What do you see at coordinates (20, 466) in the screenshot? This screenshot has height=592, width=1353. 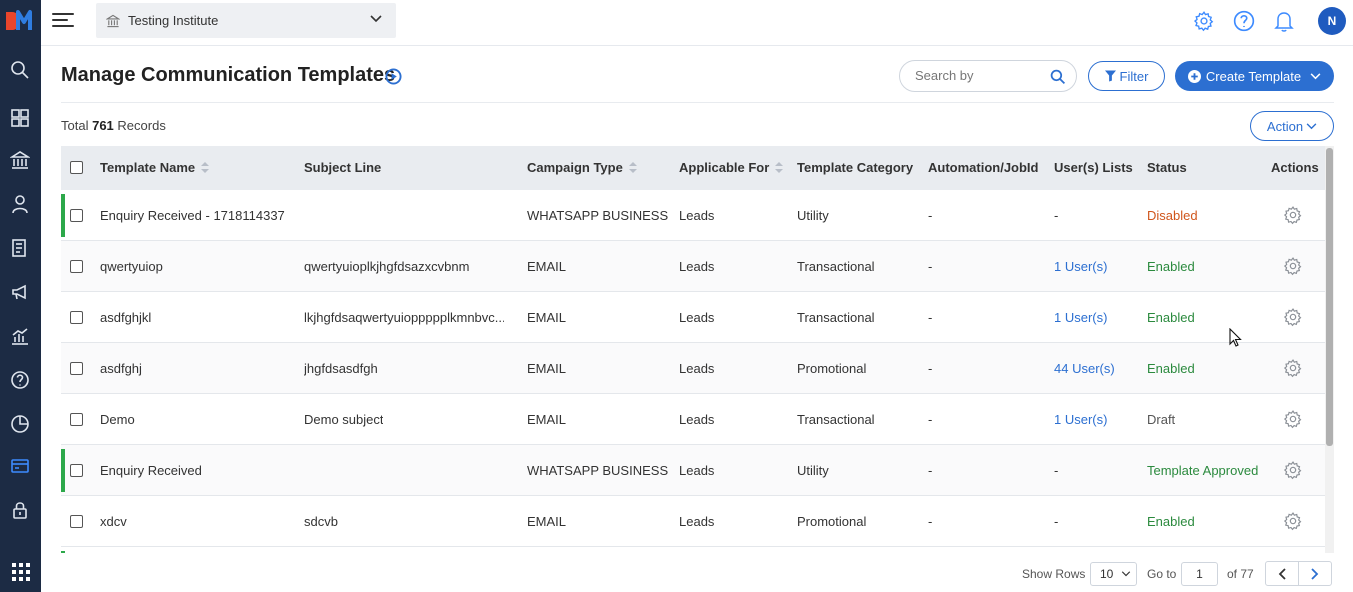 I see `templates-icon` at bounding box center [20, 466].